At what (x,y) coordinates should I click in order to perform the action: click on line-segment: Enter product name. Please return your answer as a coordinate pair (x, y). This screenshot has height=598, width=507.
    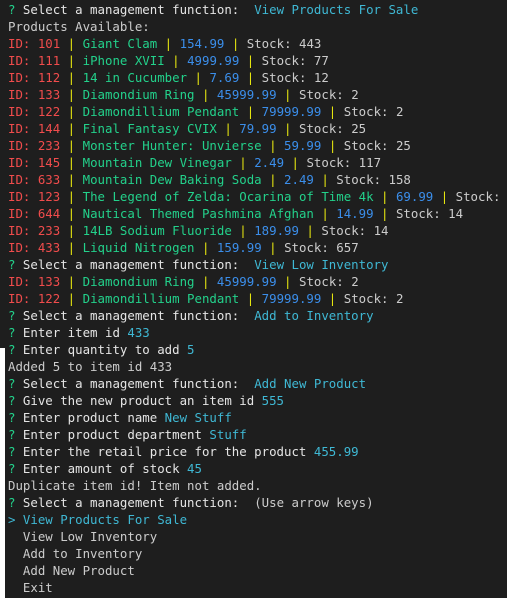
    Looking at the image, I should click on (93, 417).